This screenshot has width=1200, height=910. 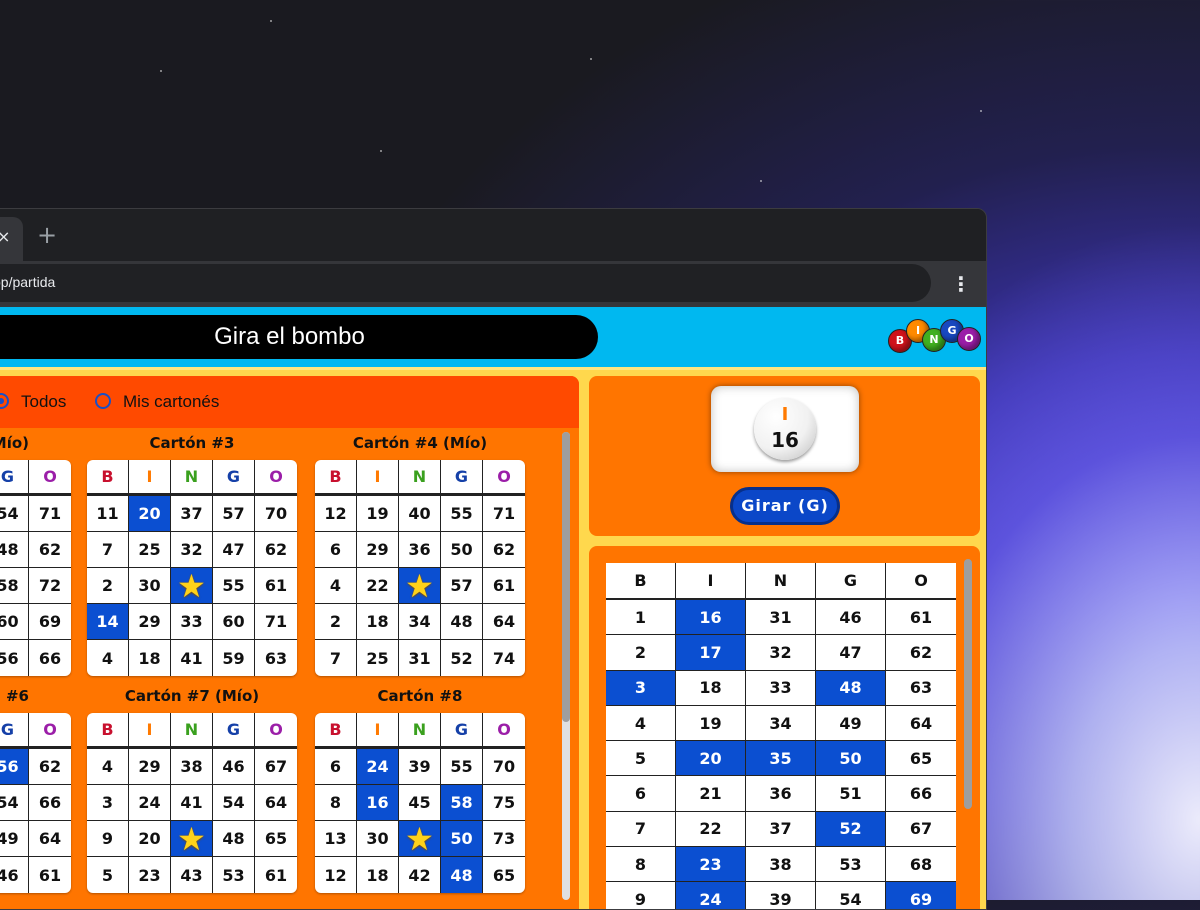 What do you see at coordinates (420, 803) in the screenshot?
I see `card-cell: 45` at bounding box center [420, 803].